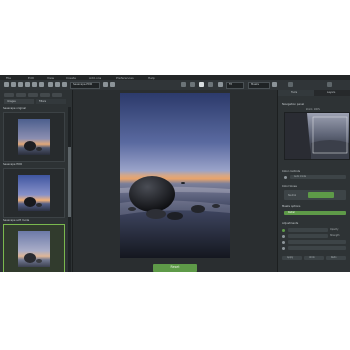  Describe the element at coordinates (235, 85) in the screenshot. I see `zoom-dropdown: Fit` at that location.